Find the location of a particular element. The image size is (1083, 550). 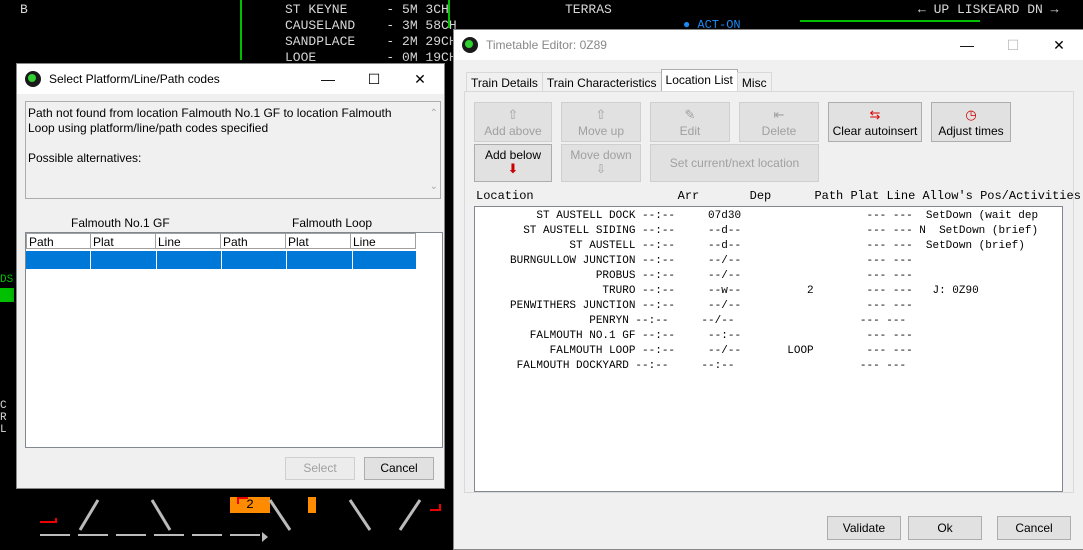

up-liskeard-label: ← UP LISKEARD DN → is located at coordinates (988, 9).